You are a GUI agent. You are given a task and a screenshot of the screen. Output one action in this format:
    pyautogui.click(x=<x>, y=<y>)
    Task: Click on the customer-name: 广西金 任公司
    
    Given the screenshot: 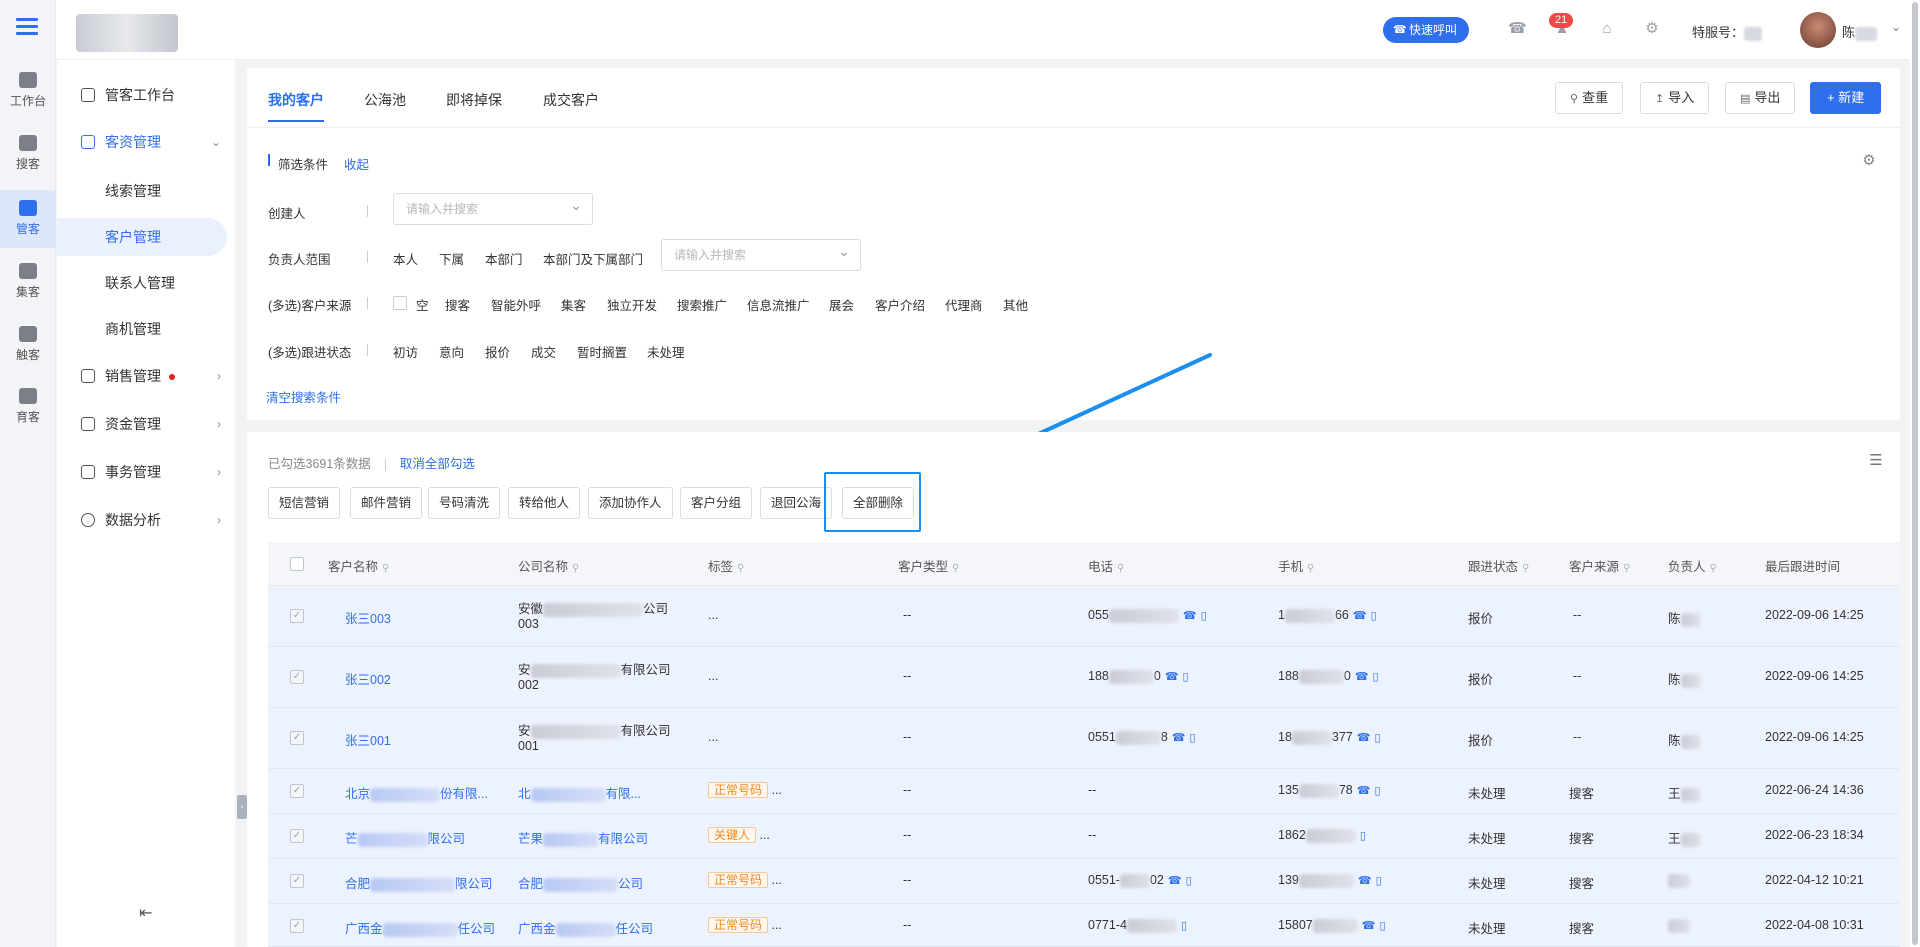 What is the action you would take?
    pyautogui.click(x=420, y=927)
    